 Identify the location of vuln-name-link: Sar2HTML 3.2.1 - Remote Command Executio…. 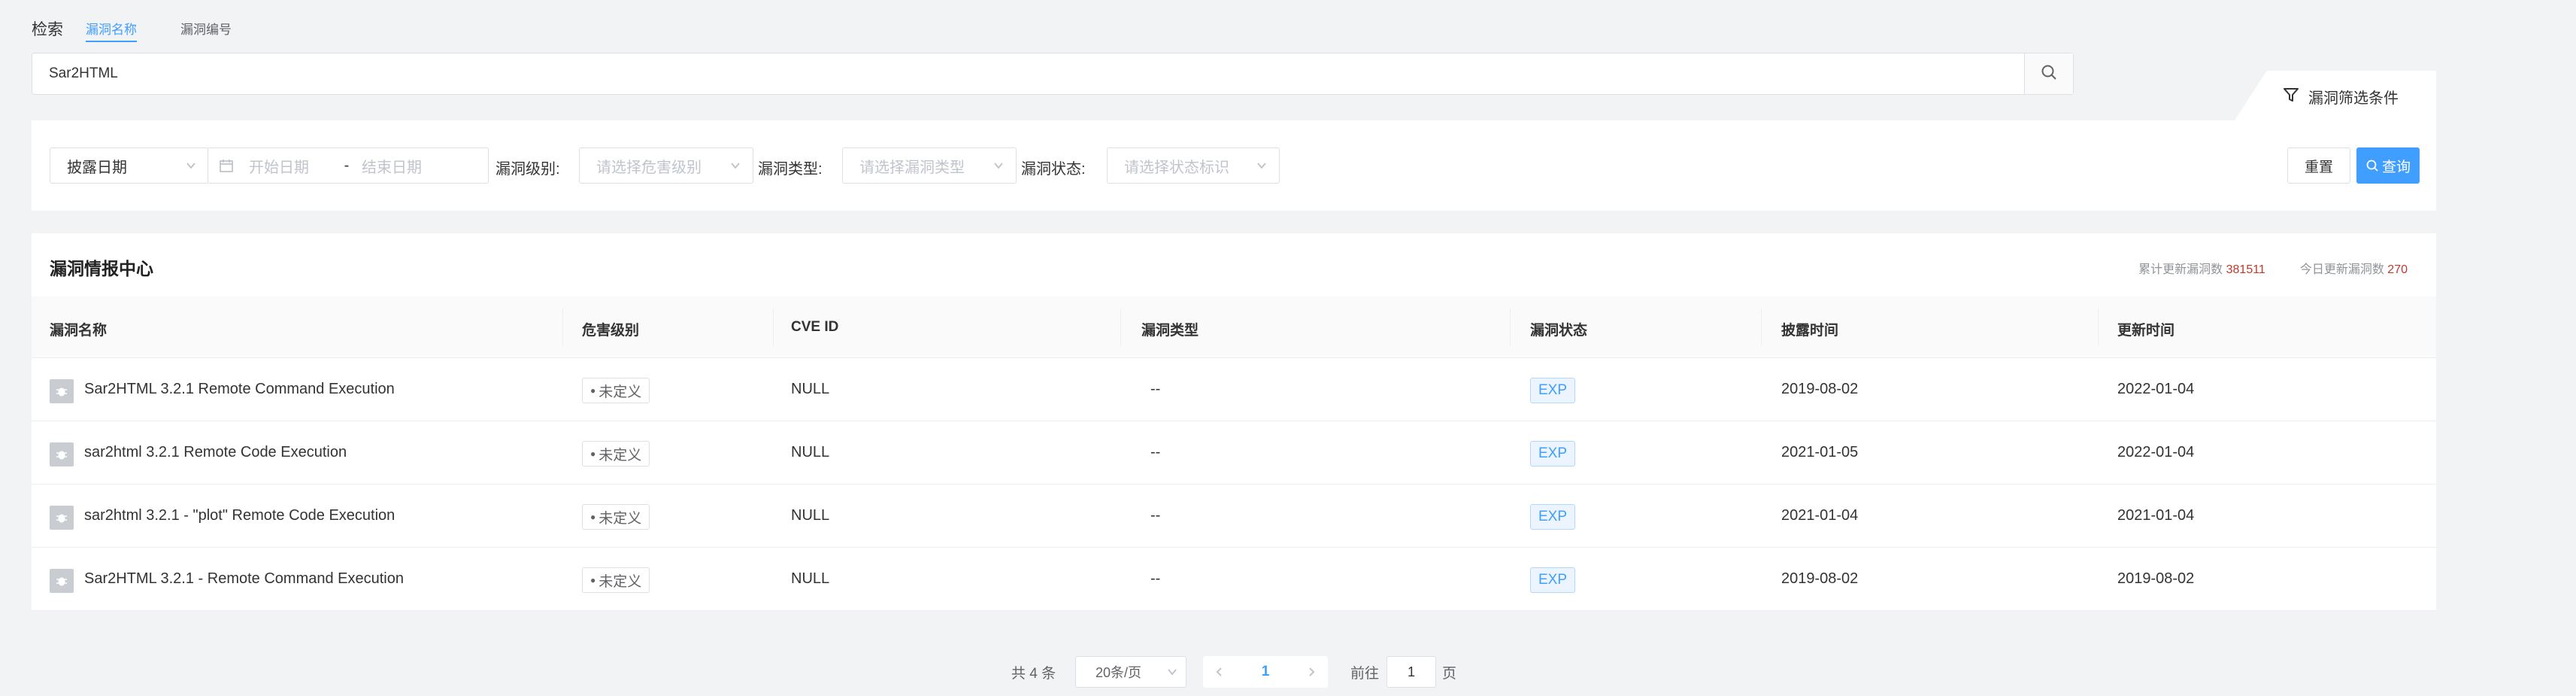
(244, 579).